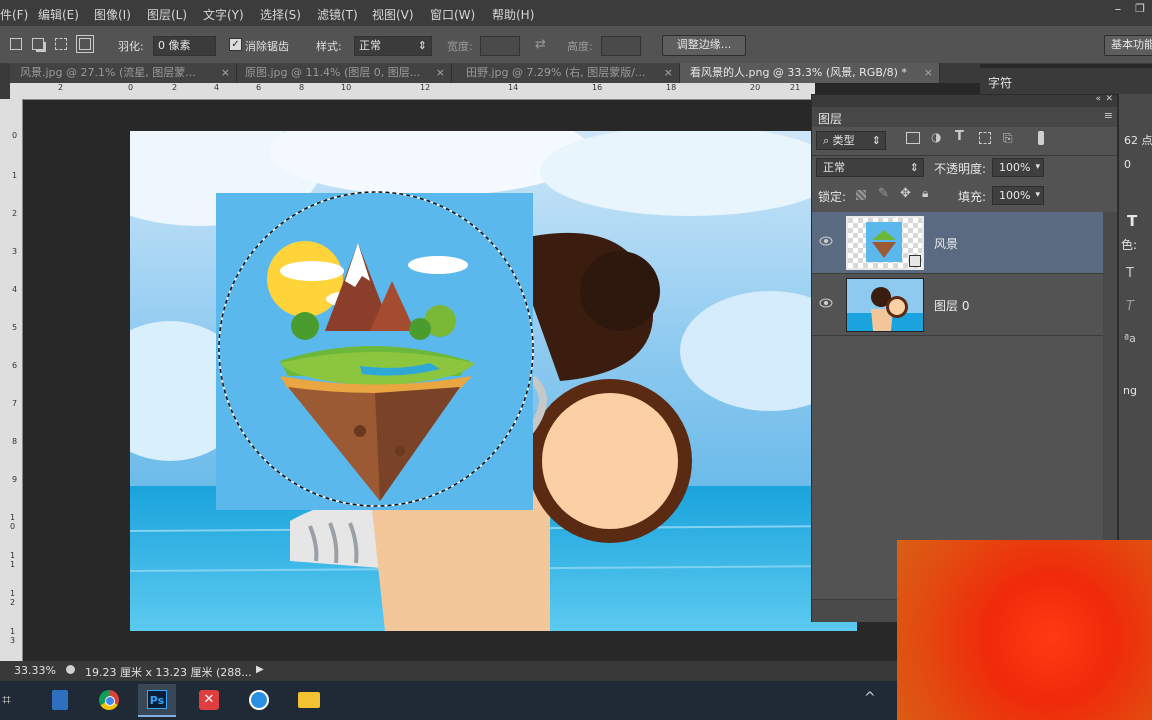  I want to click on extra-label: ng, so click(1130, 390).